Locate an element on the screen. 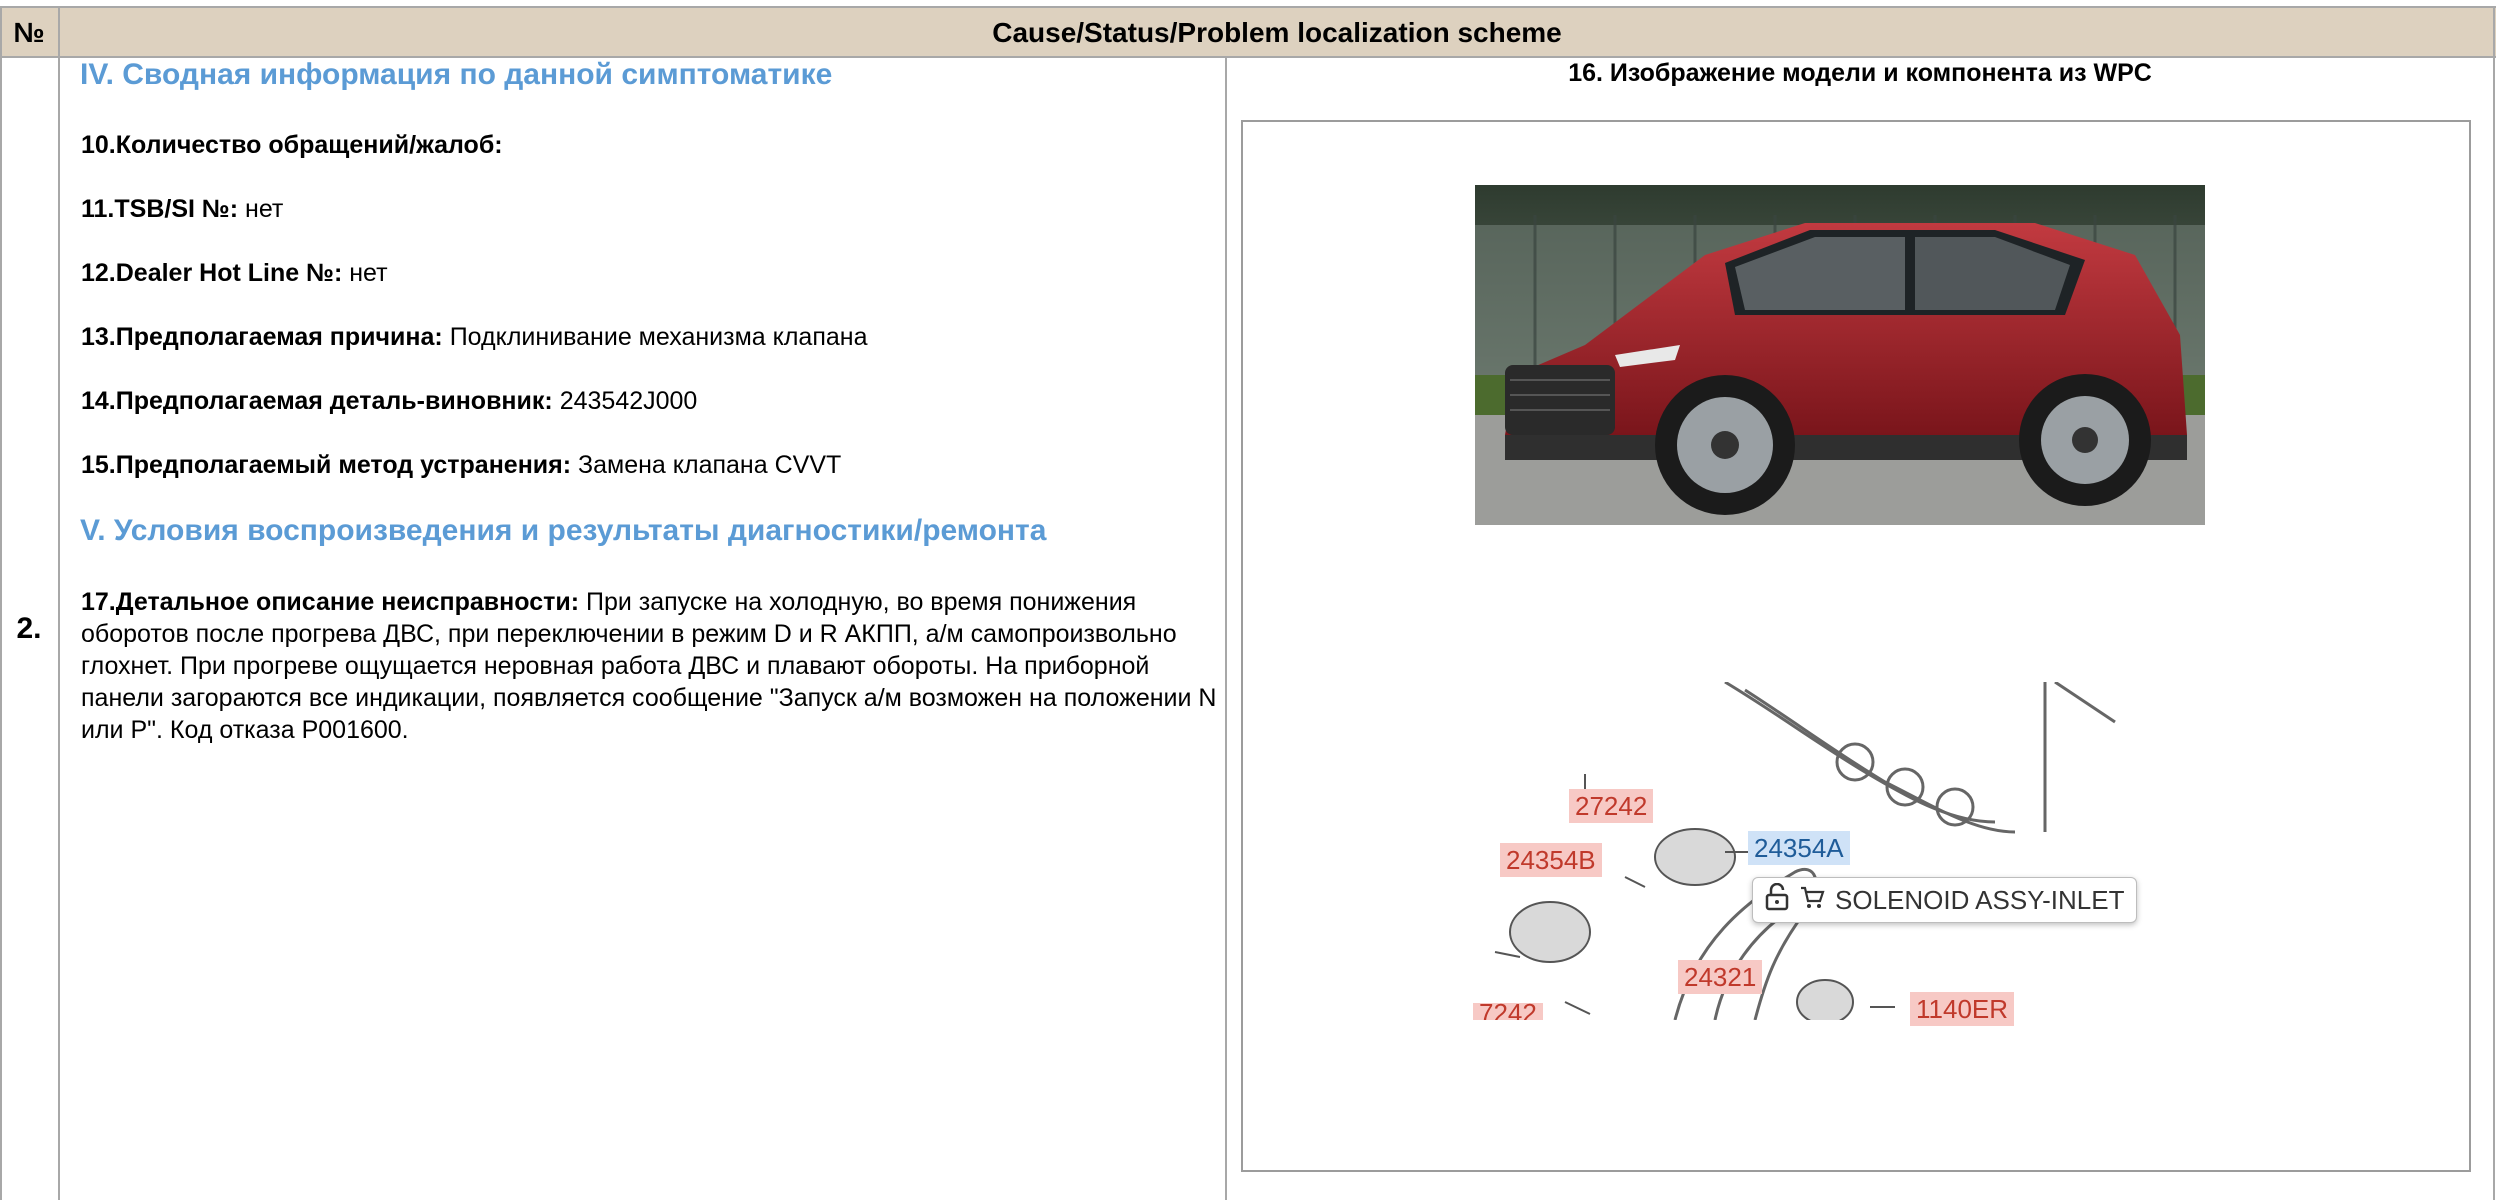 Image resolution: width=2496 pixels, height=1200 pixels. part-label-7242: 7242 is located at coordinates (1508, 1011).